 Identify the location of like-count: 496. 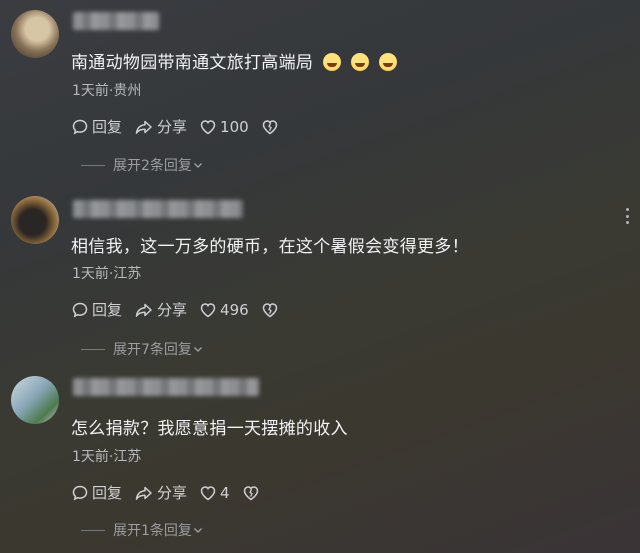
(234, 309).